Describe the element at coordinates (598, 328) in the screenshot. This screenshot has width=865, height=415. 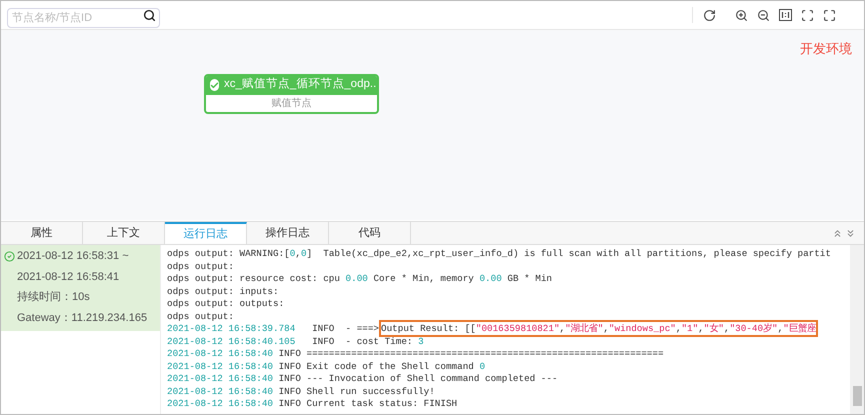
I see `highlight-frame: Output Result: [["0016359810821","湖北省","windows_pc","1","女","30-40岁","巨蟹座` at that location.